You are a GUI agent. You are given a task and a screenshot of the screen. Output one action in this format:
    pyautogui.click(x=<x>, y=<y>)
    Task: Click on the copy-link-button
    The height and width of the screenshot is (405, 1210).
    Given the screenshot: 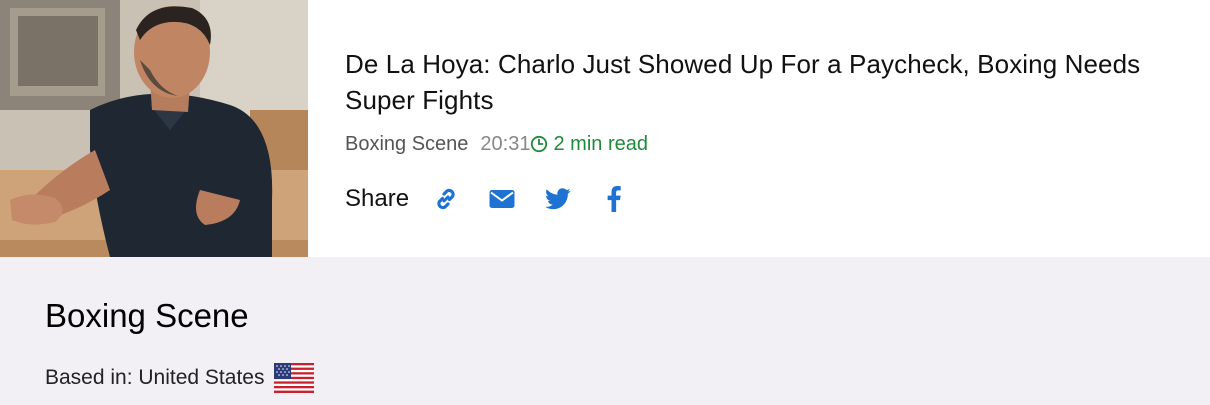 What is the action you would take?
    pyautogui.click(x=446, y=199)
    